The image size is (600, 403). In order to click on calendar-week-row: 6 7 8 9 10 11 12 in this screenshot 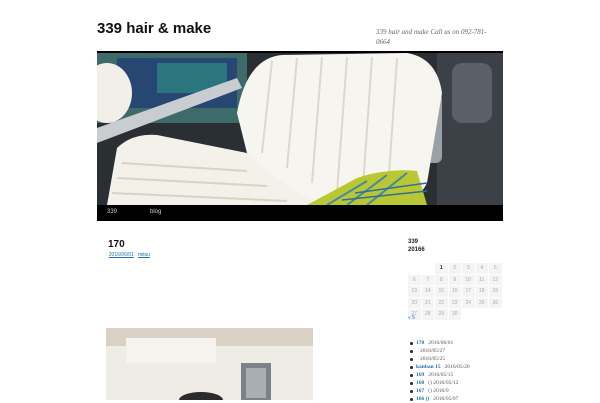, I will do `click(455, 280)`.